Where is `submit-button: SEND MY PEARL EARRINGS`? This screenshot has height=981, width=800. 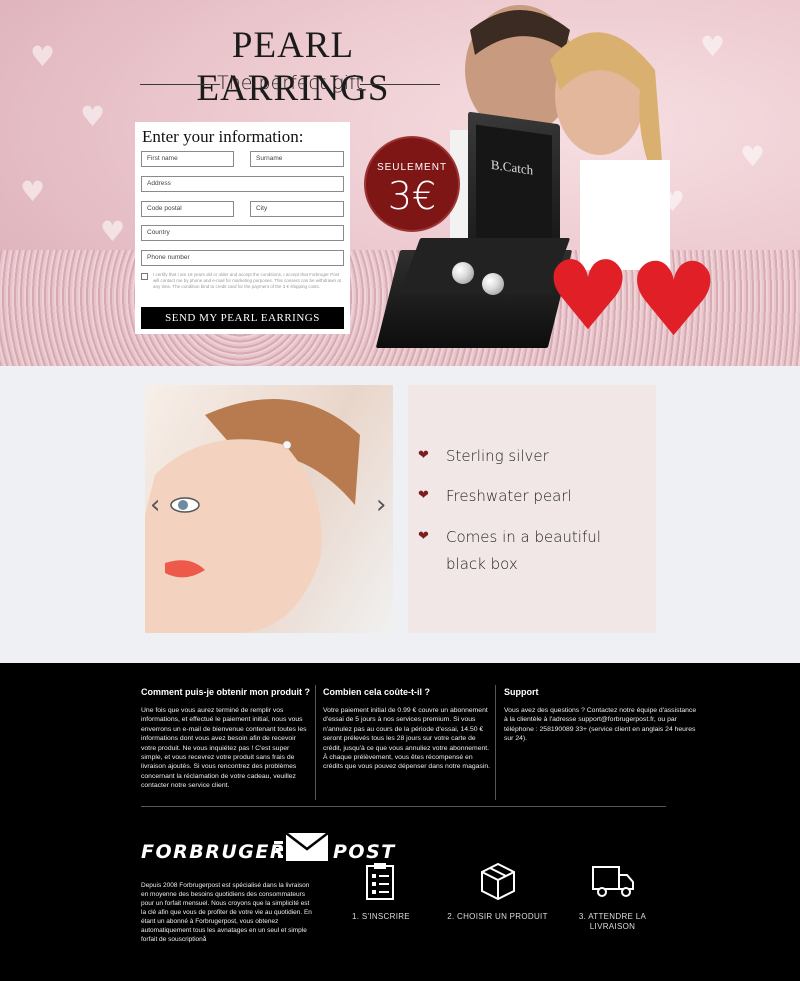
submit-button: SEND MY PEARL EARRINGS is located at coordinates (242, 318).